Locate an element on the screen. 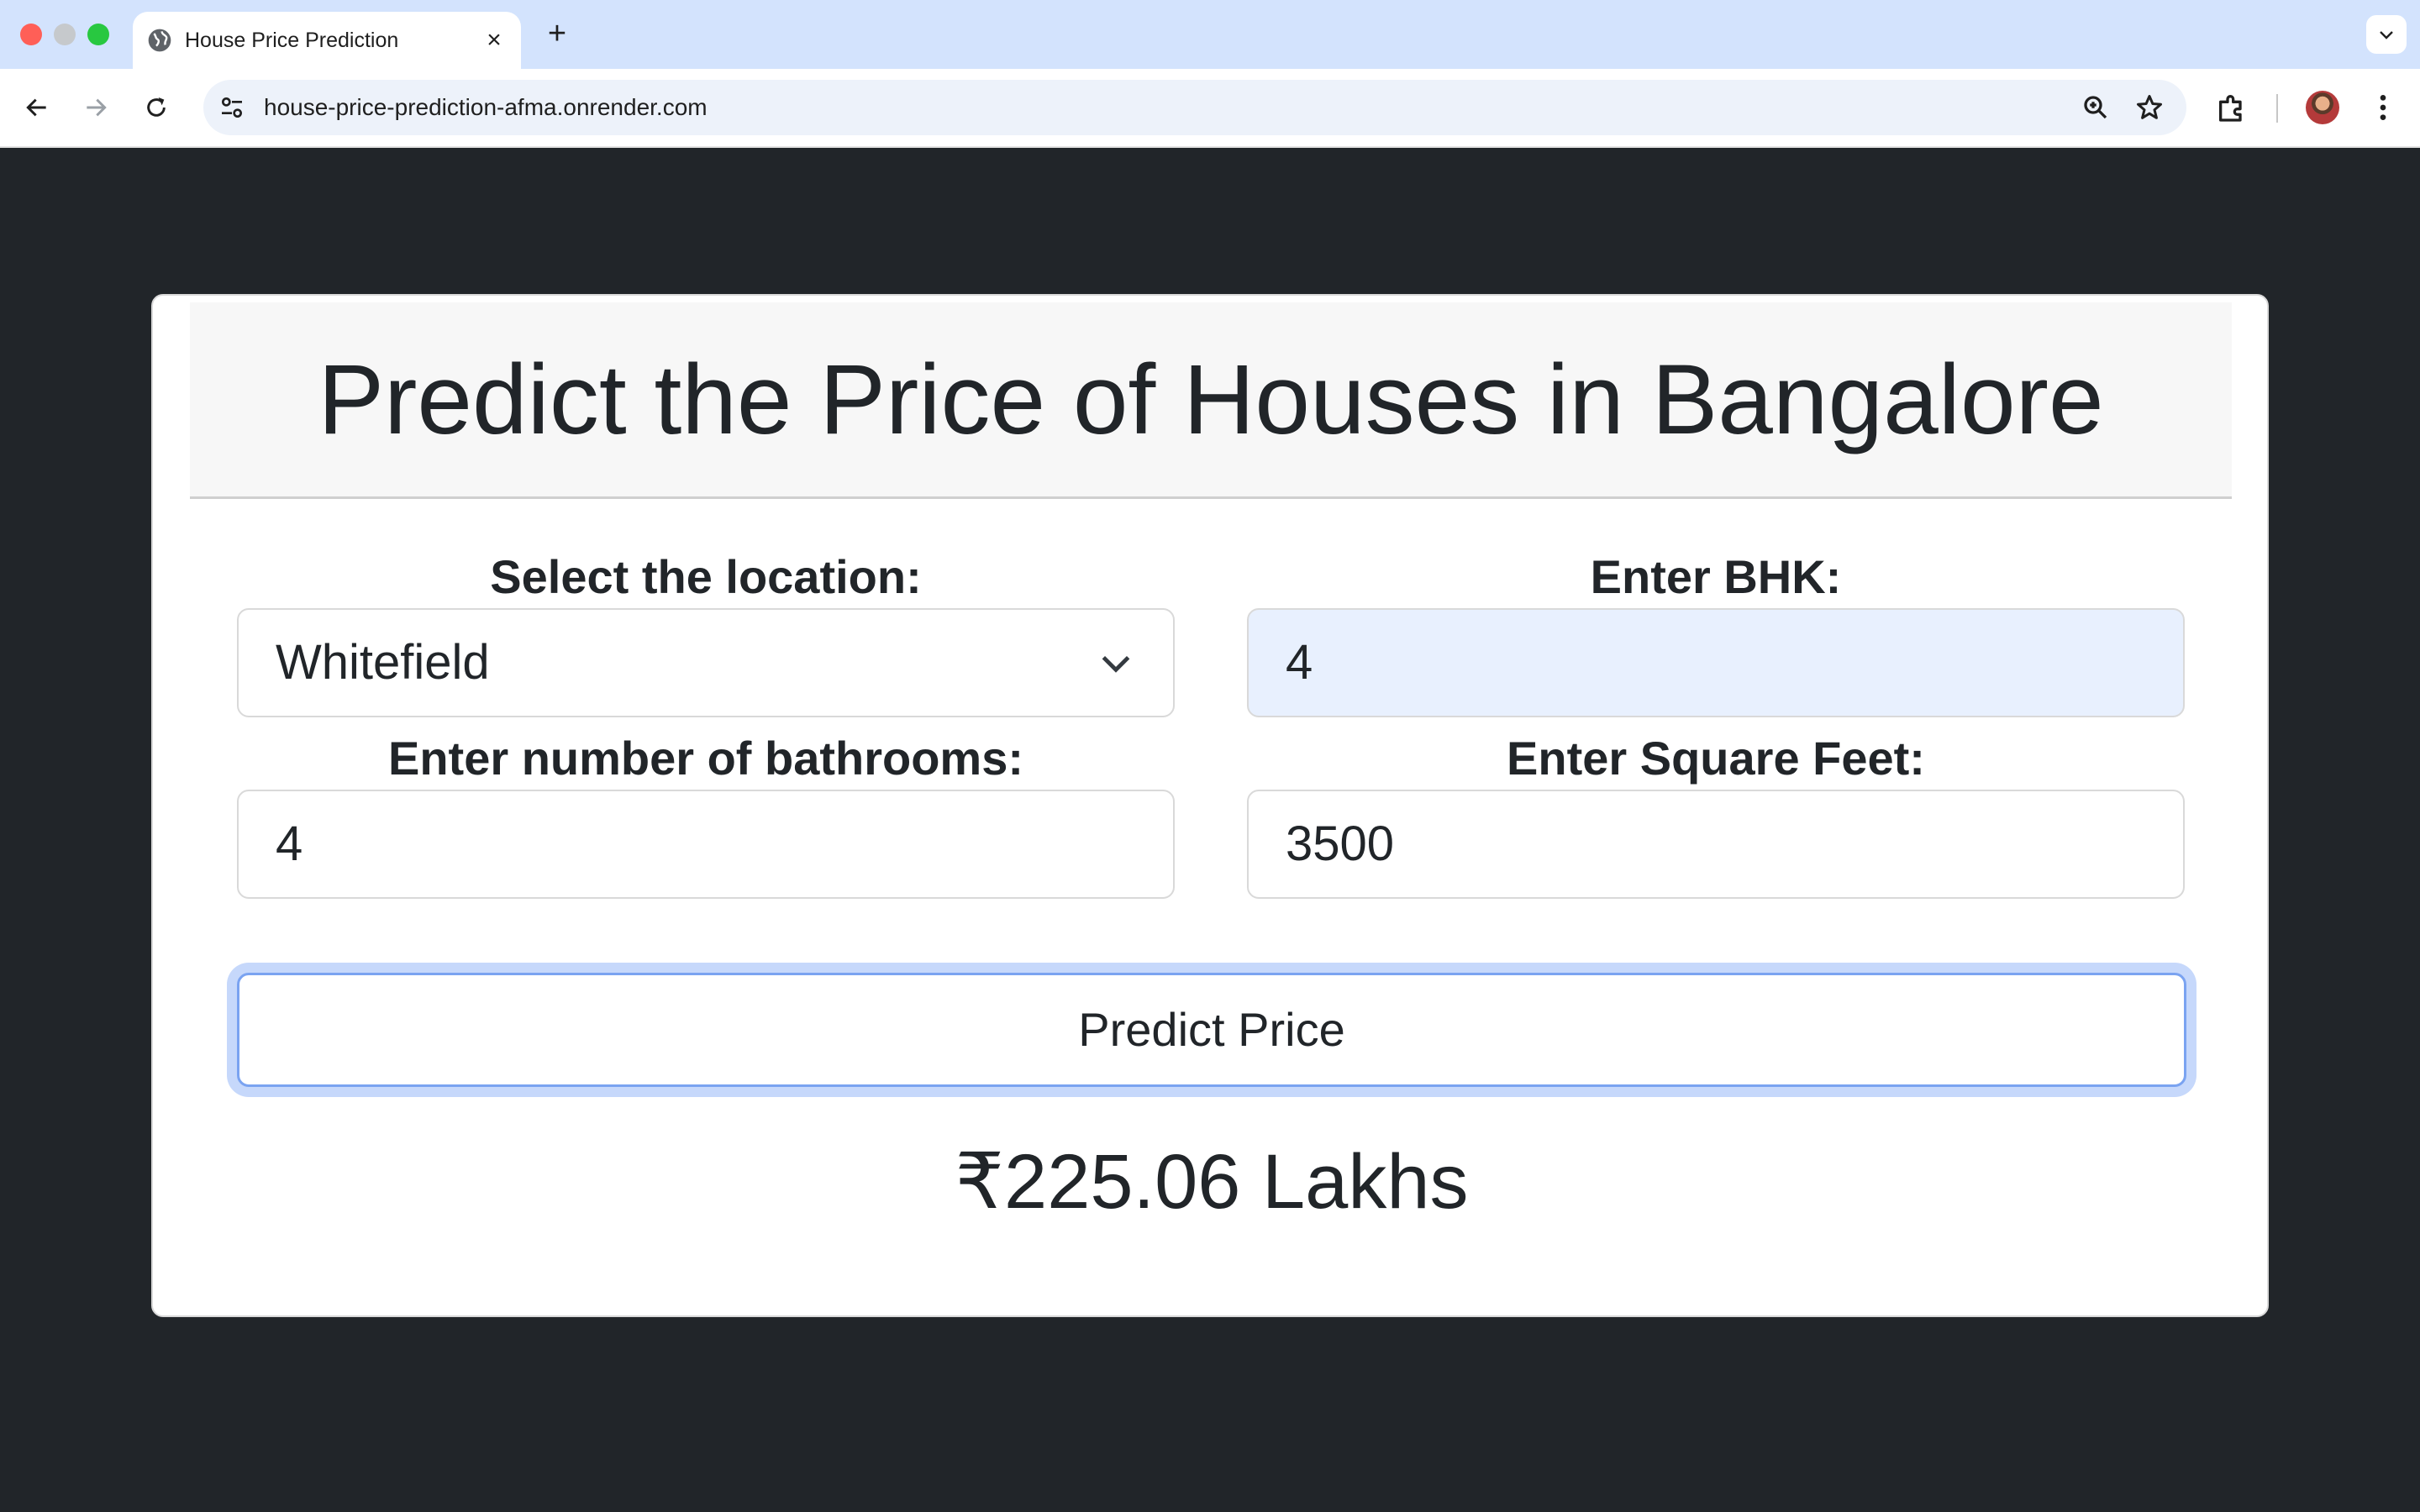 The height and width of the screenshot is (1512, 2420). forward-button is located at coordinates (96, 107).